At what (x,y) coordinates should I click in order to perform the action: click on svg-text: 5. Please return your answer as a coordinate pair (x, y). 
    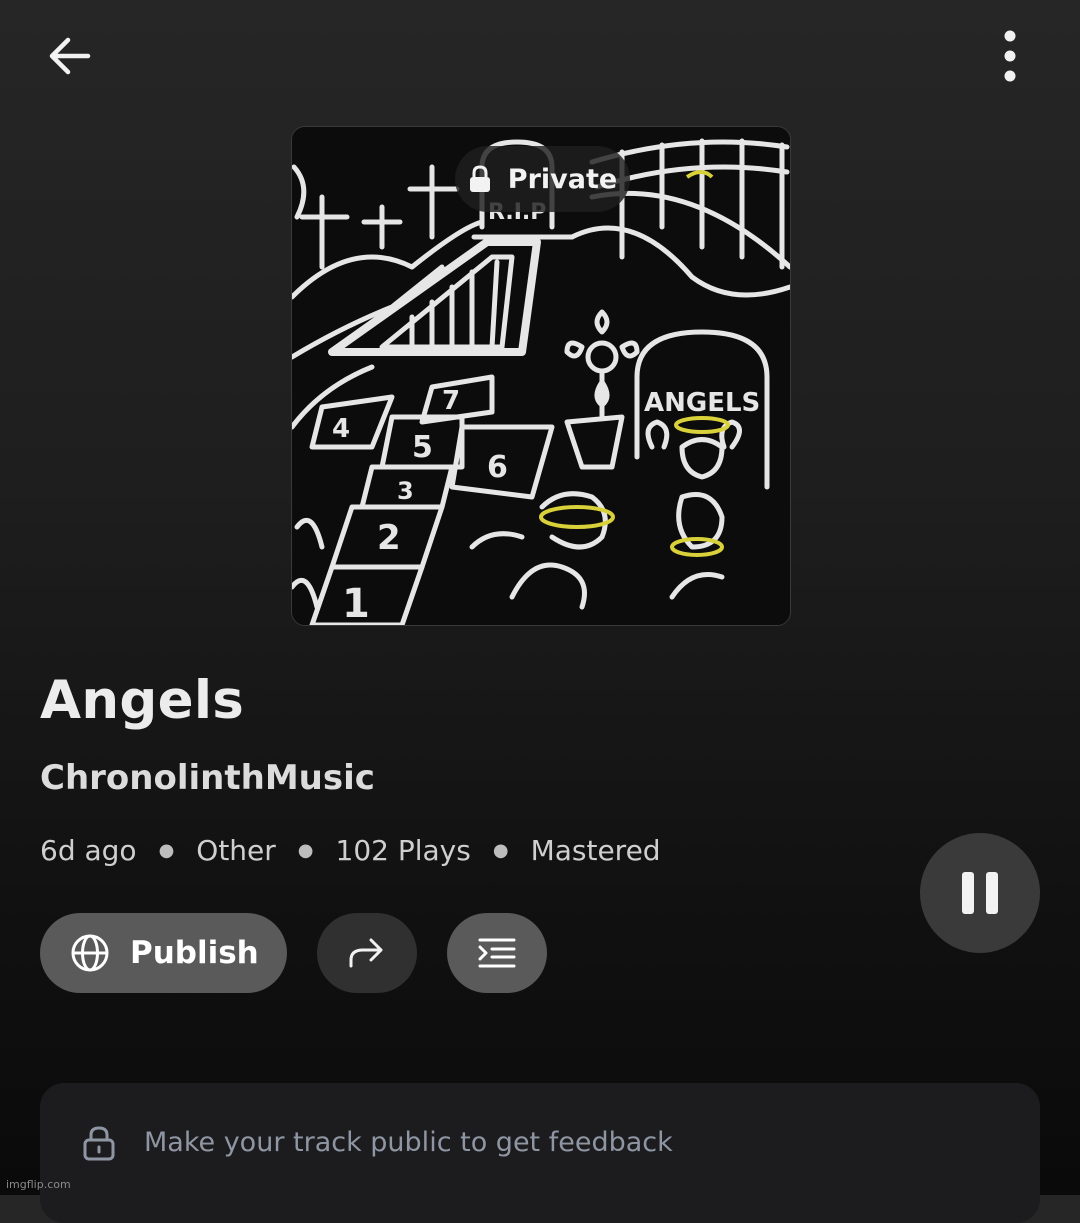
    Looking at the image, I should click on (422, 447).